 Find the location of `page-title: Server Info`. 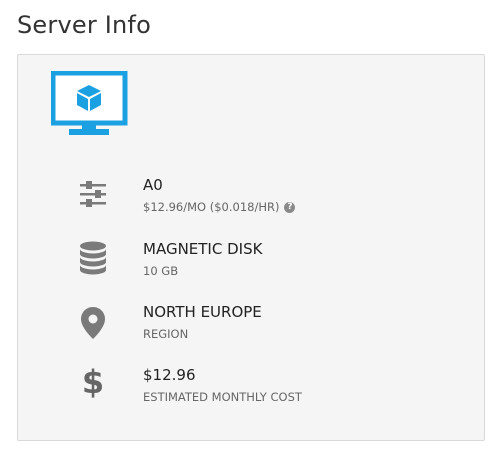

page-title: Server Info is located at coordinates (84, 25).